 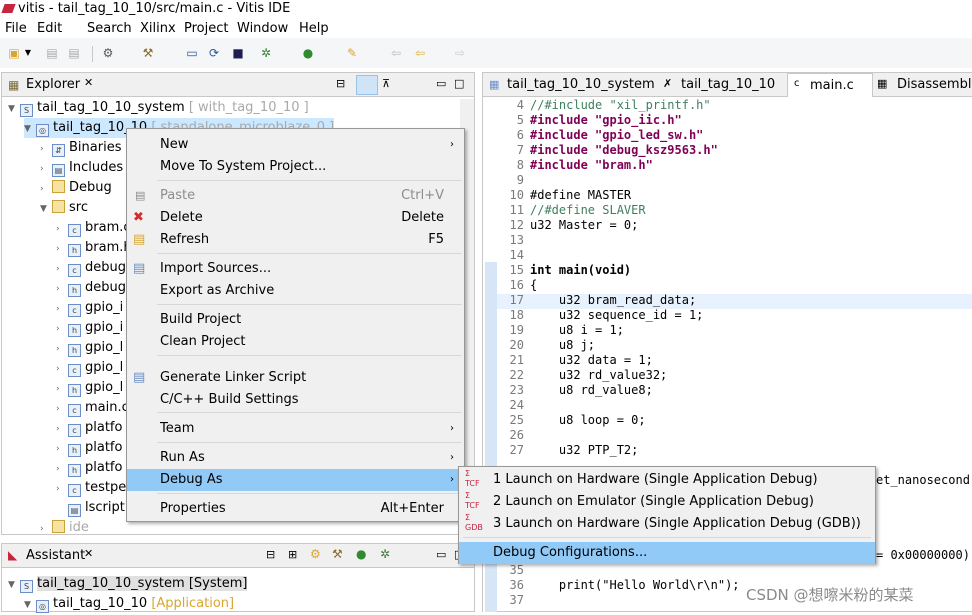 I want to click on folder-icon, so click(x=58, y=206).